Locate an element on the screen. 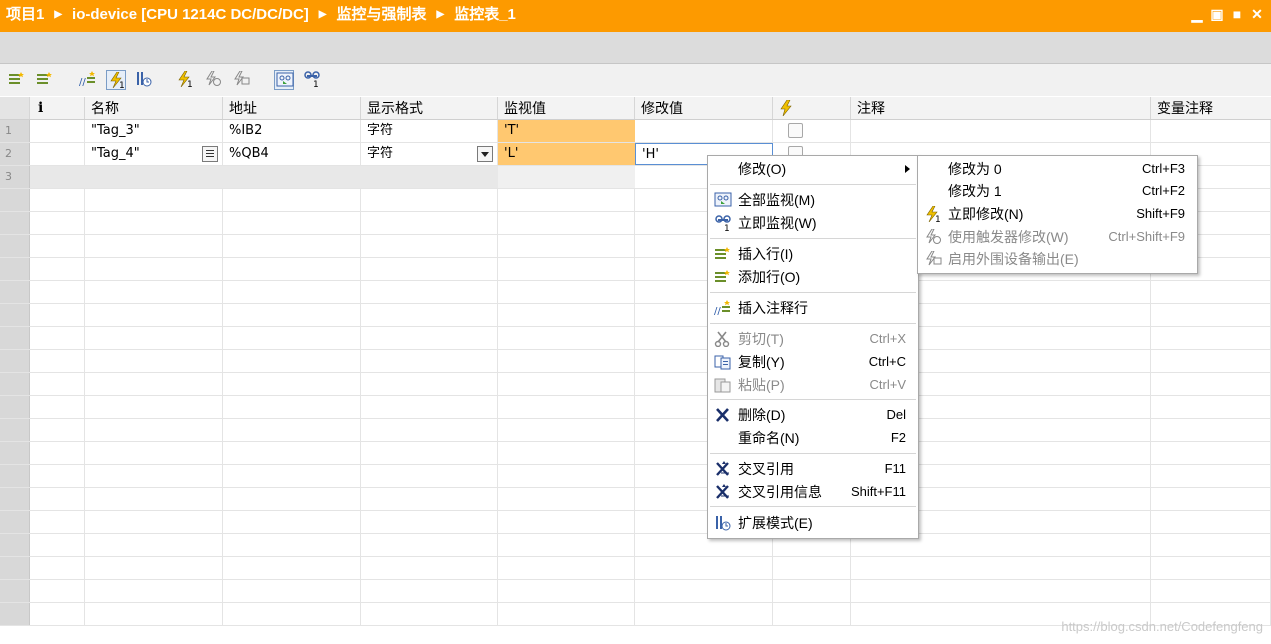  display-format-cell: 字符 is located at coordinates (429, 131).